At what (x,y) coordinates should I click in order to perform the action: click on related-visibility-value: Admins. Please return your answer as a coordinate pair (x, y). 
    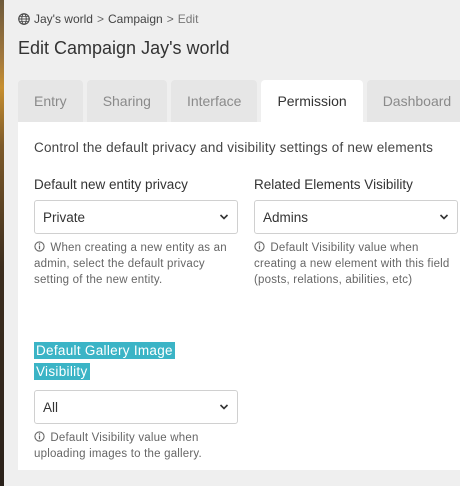
    Looking at the image, I should click on (286, 217).